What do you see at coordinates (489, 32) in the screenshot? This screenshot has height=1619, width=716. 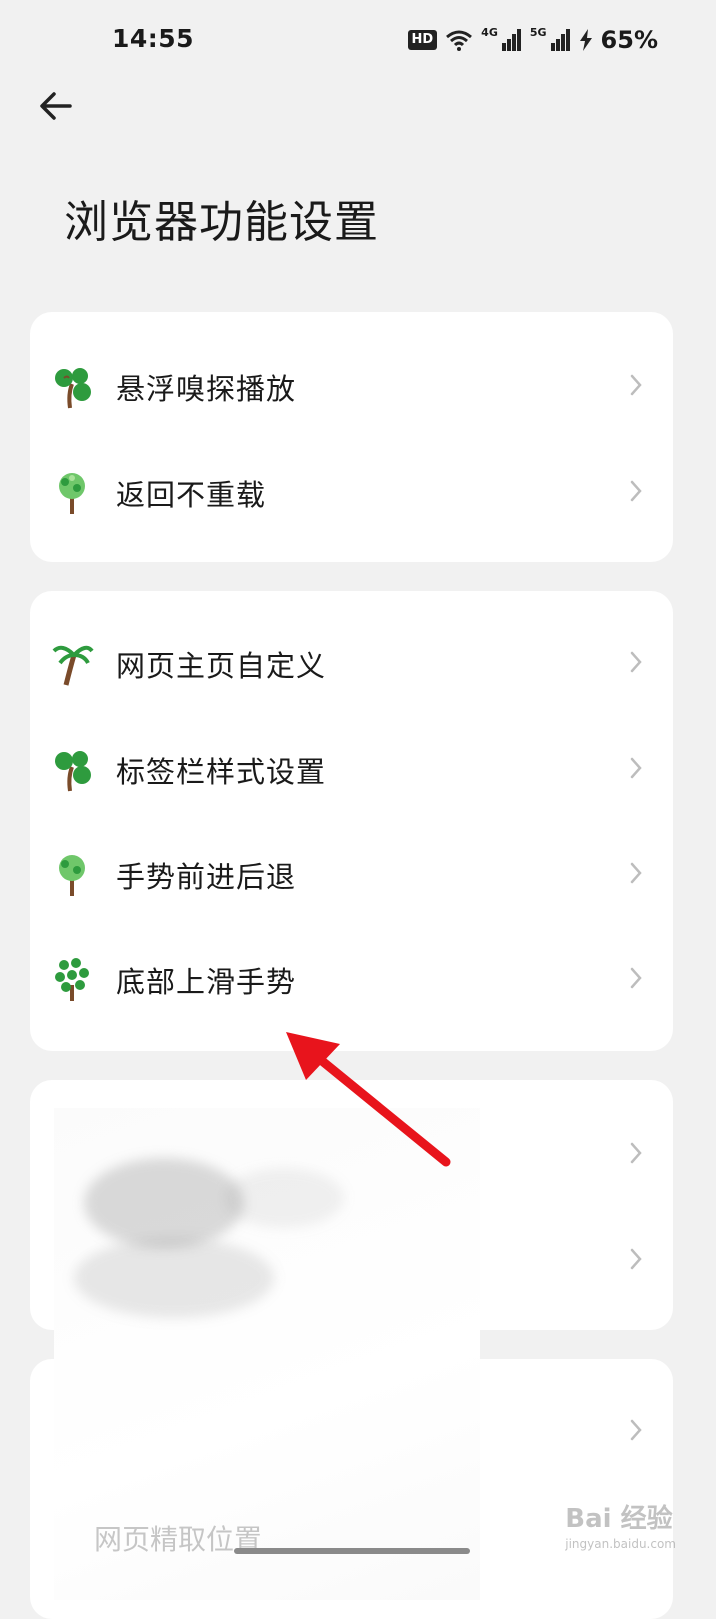 I see `network-4g-label: 4G` at bounding box center [489, 32].